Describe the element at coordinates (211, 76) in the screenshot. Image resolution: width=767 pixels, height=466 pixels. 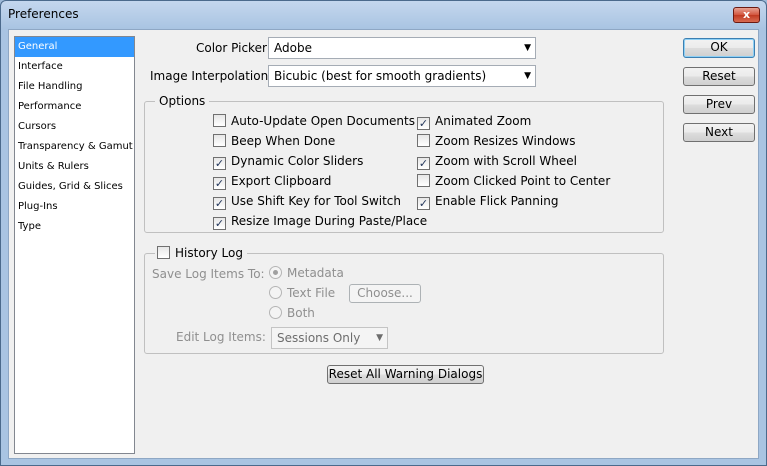
I see `interpolation-label: Image Interpolation:` at that location.